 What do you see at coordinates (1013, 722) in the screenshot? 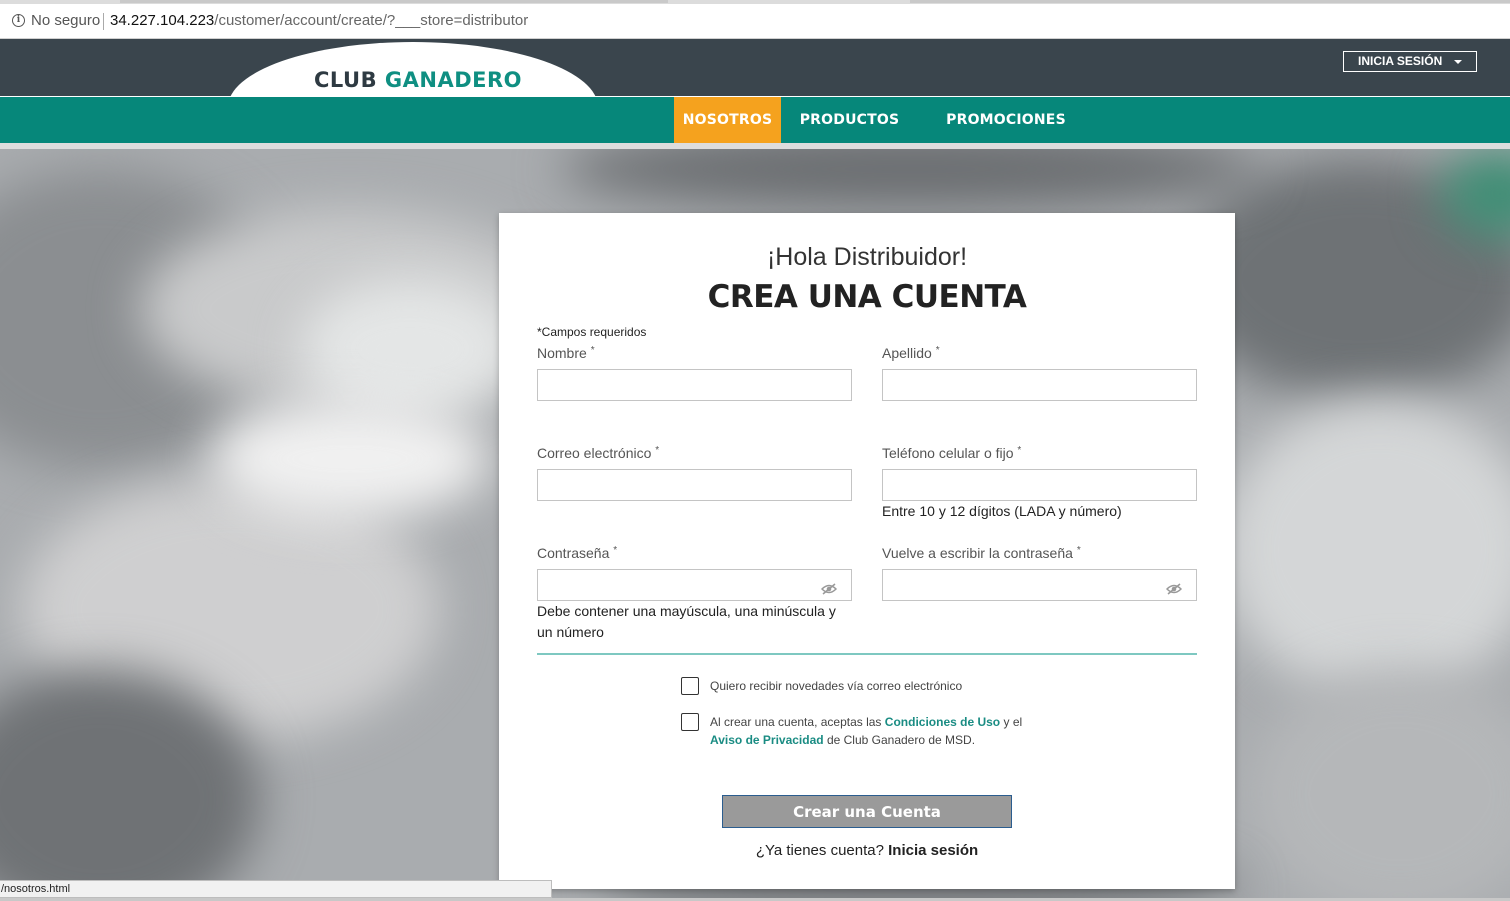
I see `terms-middle: y el` at bounding box center [1013, 722].